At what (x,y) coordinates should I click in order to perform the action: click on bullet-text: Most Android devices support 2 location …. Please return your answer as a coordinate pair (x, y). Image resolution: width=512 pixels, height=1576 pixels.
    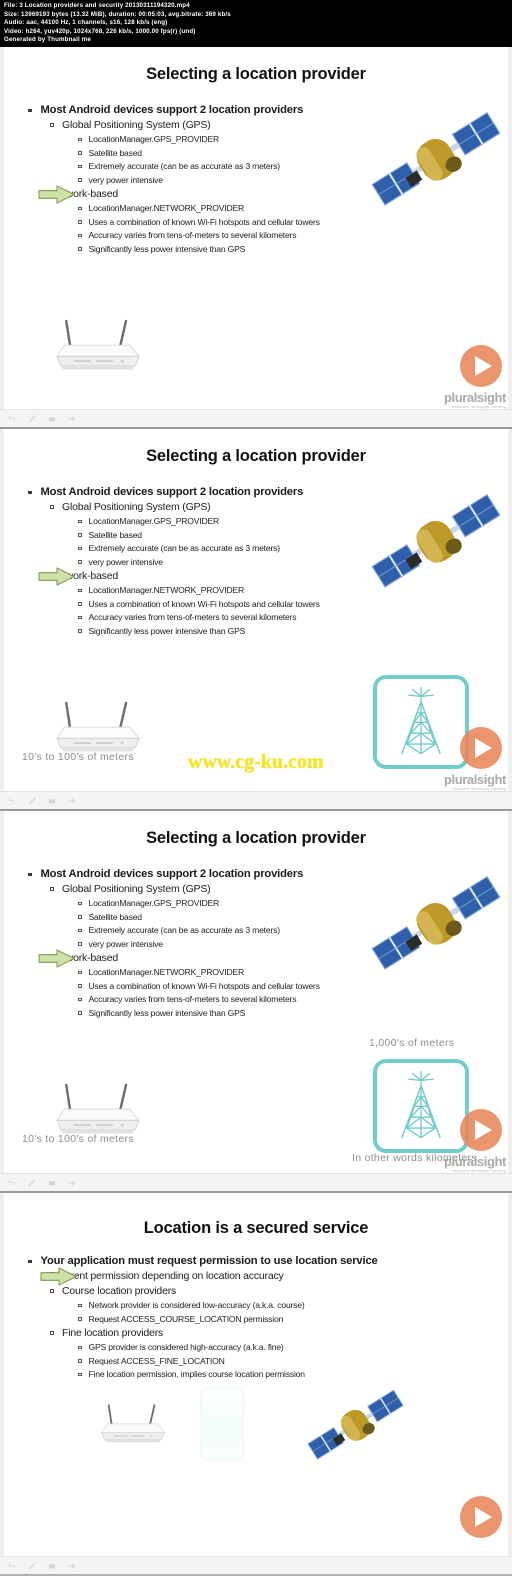
    Looking at the image, I should click on (172, 874).